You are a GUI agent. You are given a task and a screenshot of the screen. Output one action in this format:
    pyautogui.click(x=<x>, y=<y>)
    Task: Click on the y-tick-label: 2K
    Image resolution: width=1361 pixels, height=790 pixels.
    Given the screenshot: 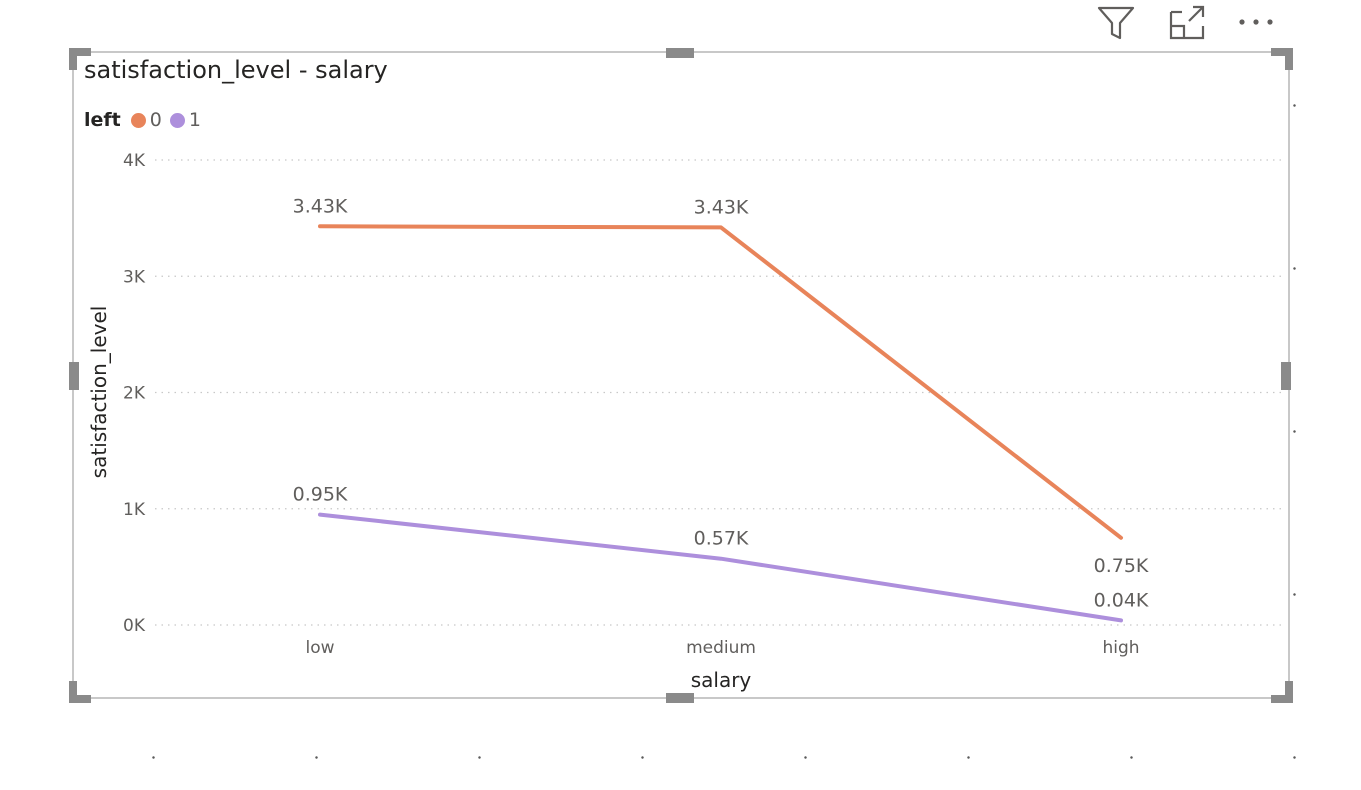 What is the action you would take?
    pyautogui.click(x=134, y=394)
    